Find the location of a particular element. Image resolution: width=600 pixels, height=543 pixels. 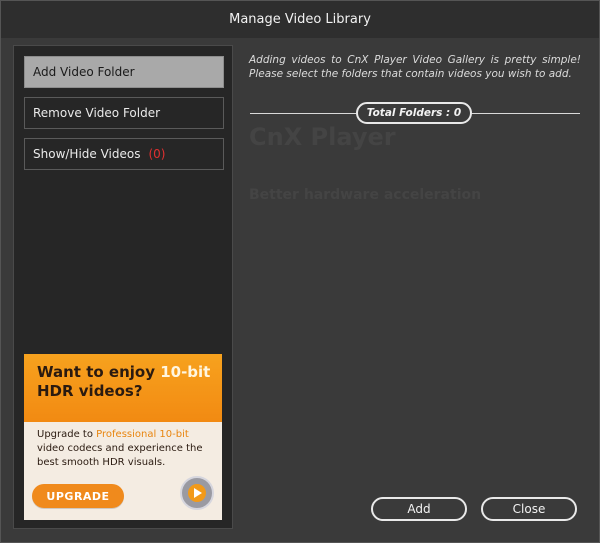

watermark-subtitle: Better hardware acceleration is located at coordinates (365, 195).